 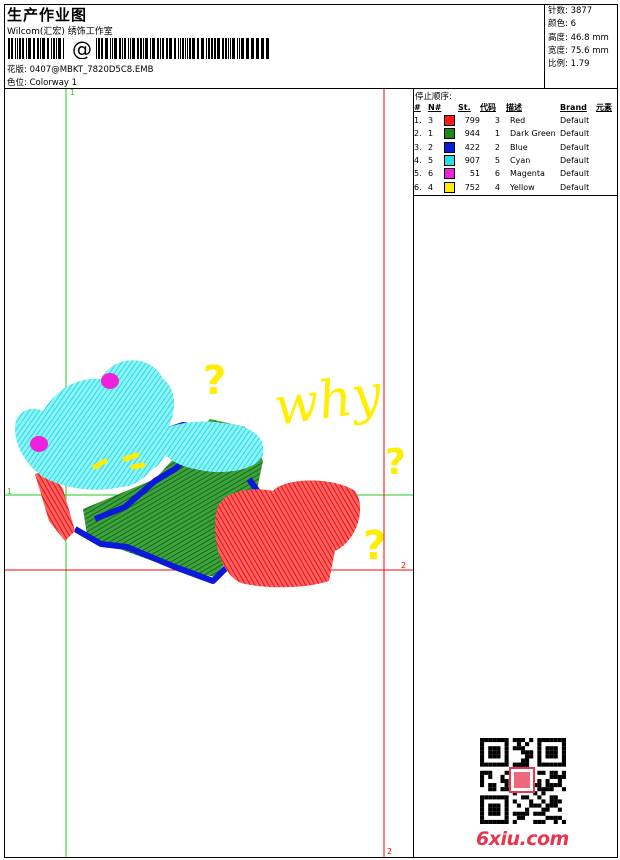 I want to click on table-bottom-rule, so click(x=515, y=195).